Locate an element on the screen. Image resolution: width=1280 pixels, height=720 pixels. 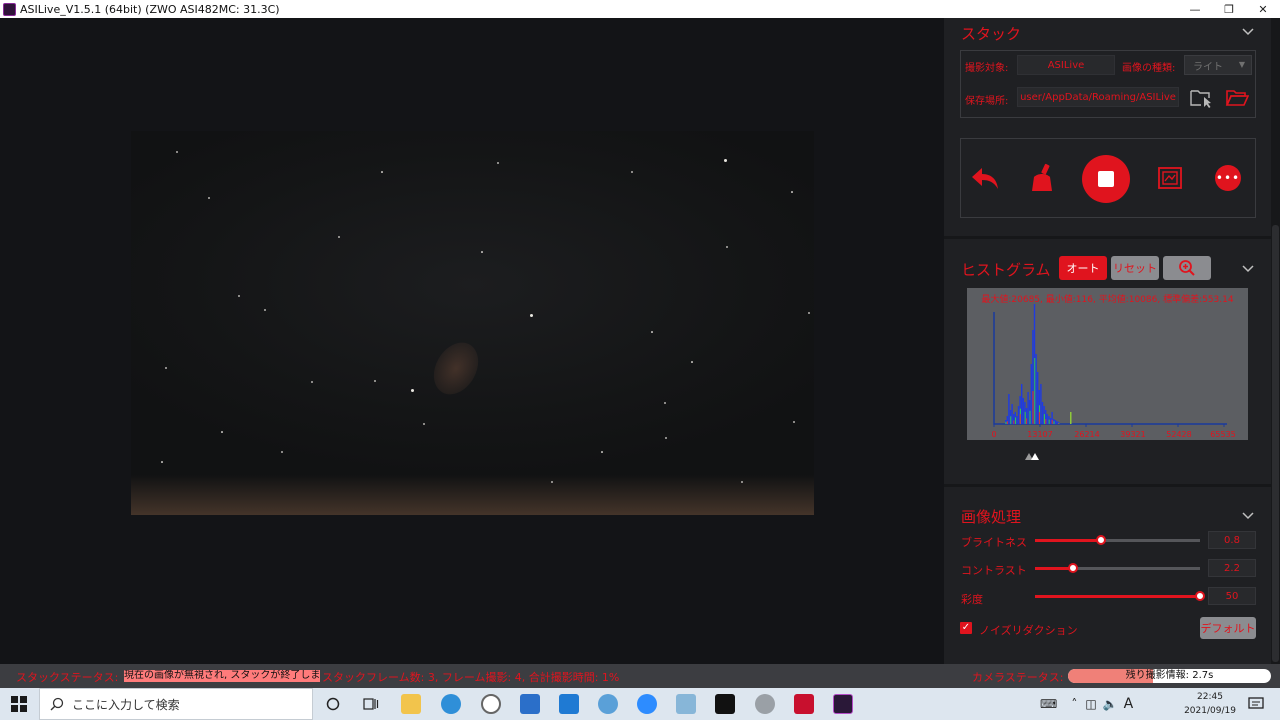
reset-button: リセット is located at coordinates (1135, 268).